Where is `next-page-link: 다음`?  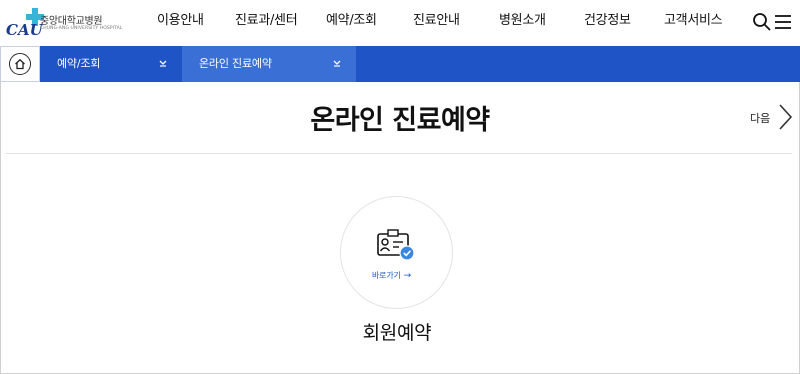 next-page-link: 다음 is located at coordinates (760, 118).